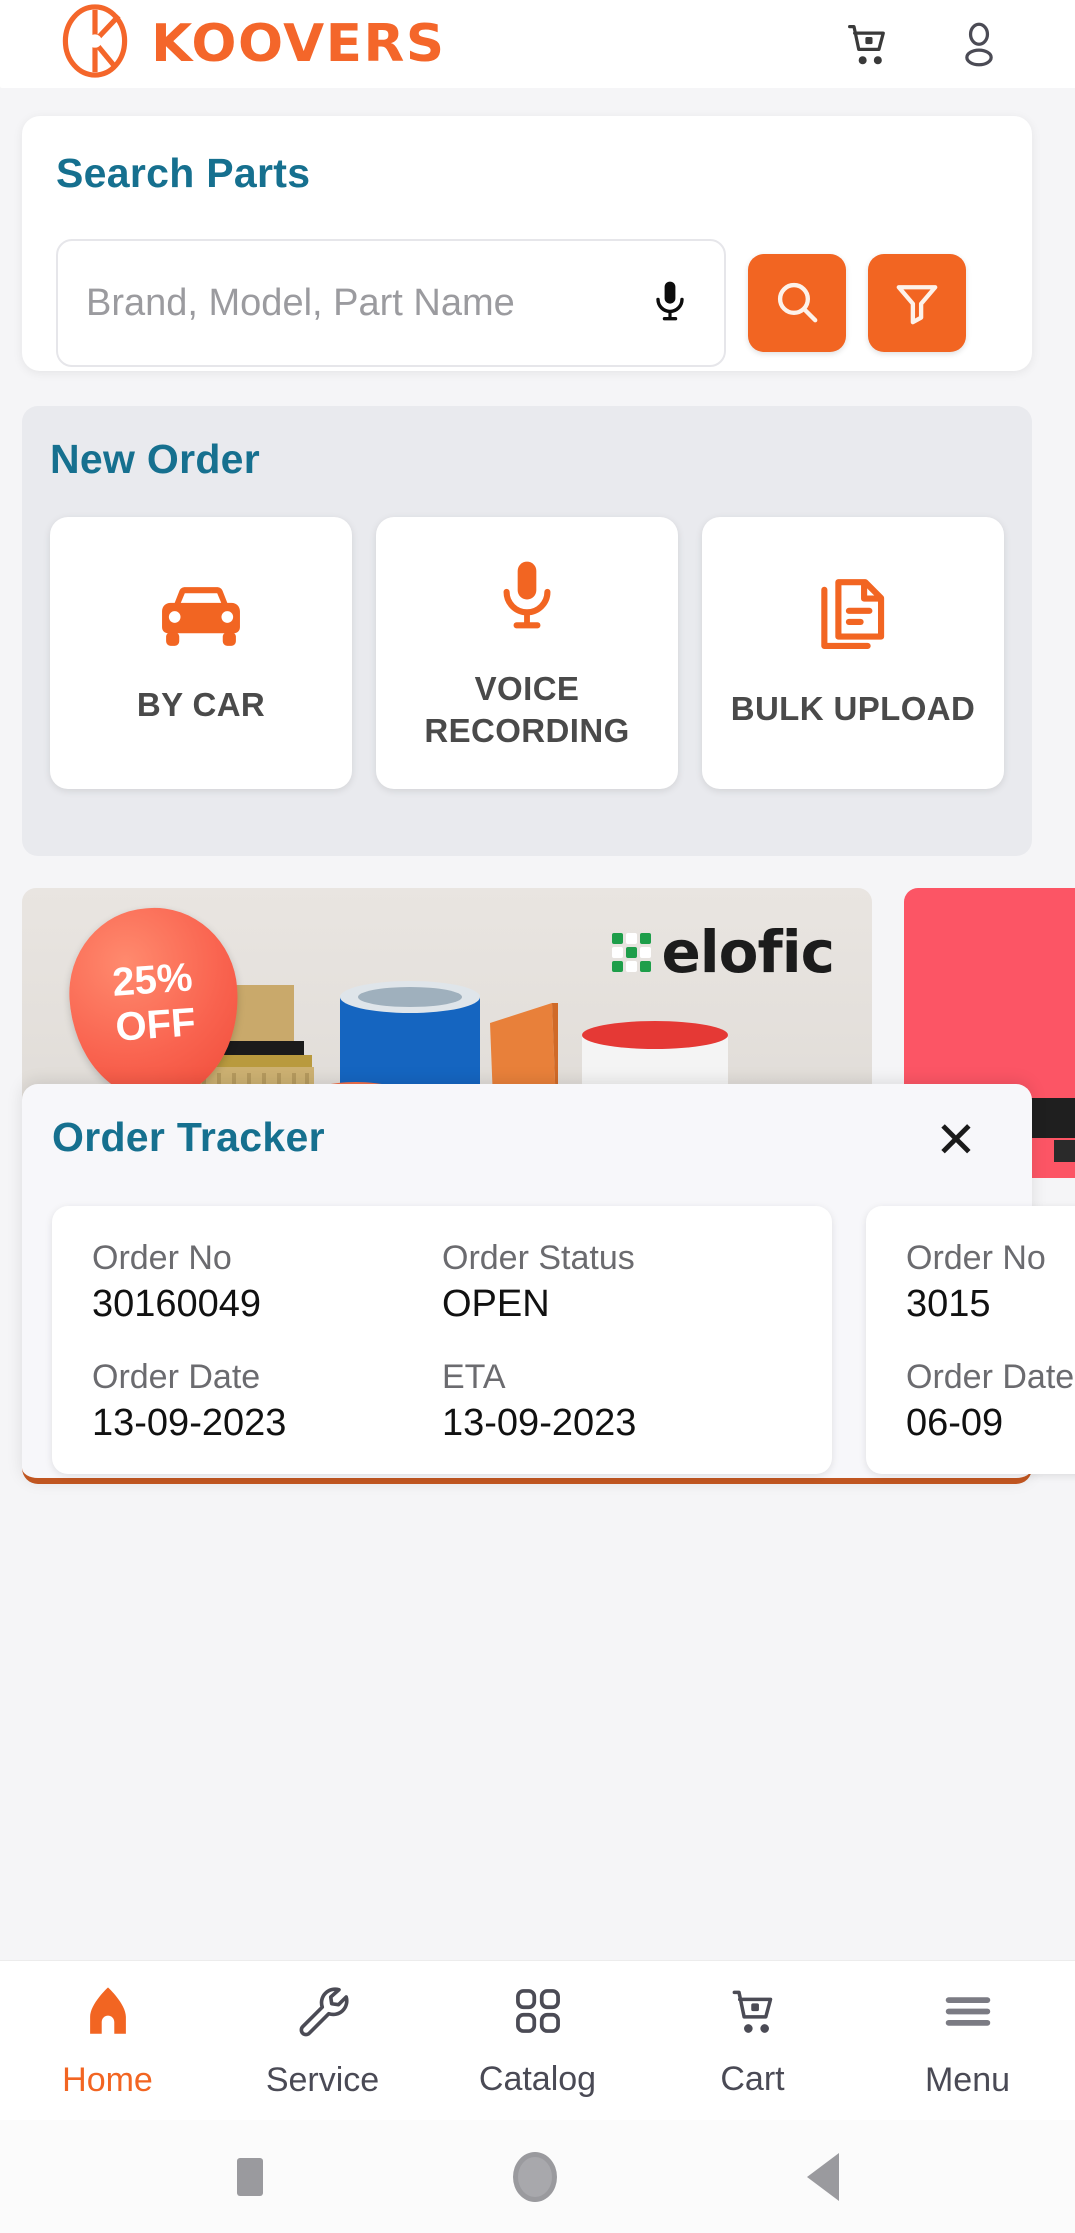 Image resolution: width=1075 pixels, height=2233 pixels. Describe the element at coordinates (155, 459) in the screenshot. I see `new-order-title: New Order` at that location.